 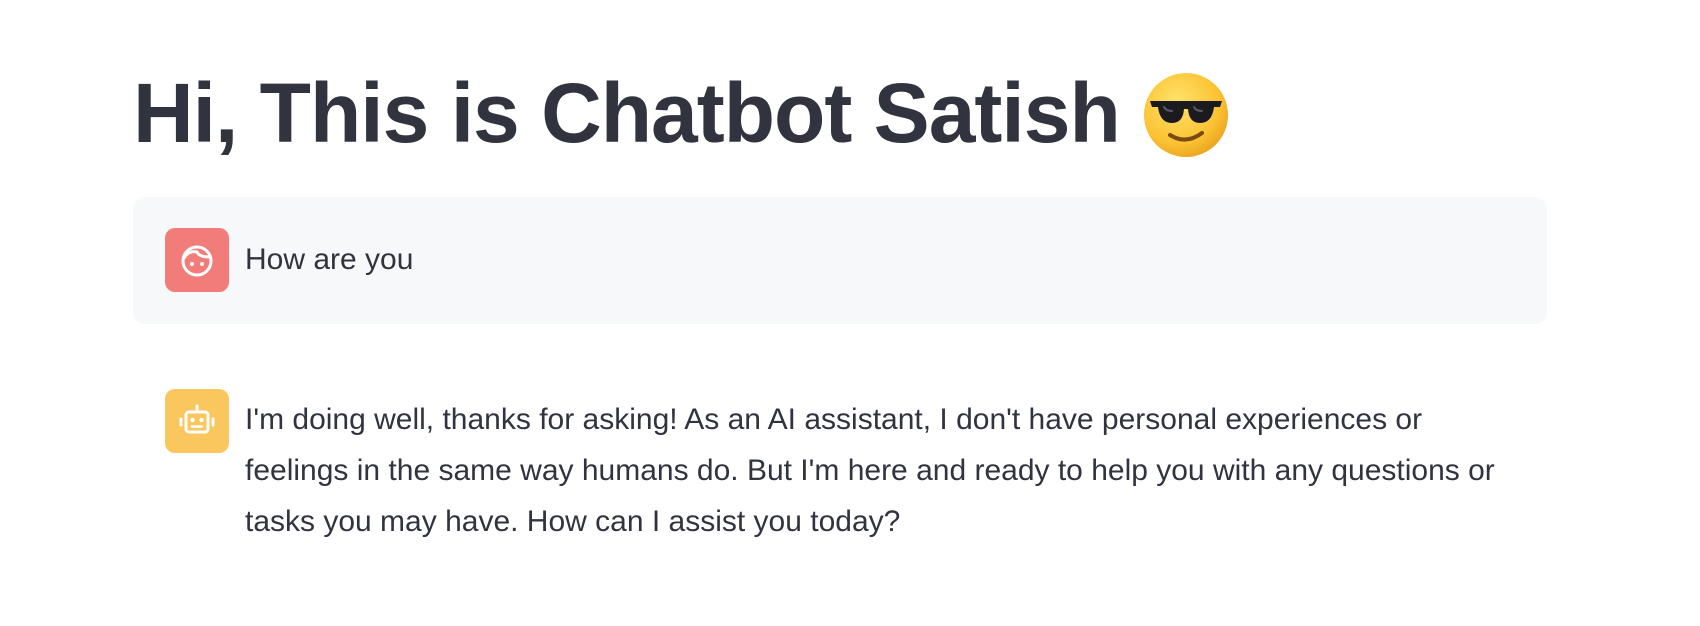 I want to click on page-title: Hi, This is Chatbot Satish, so click(x=681, y=113).